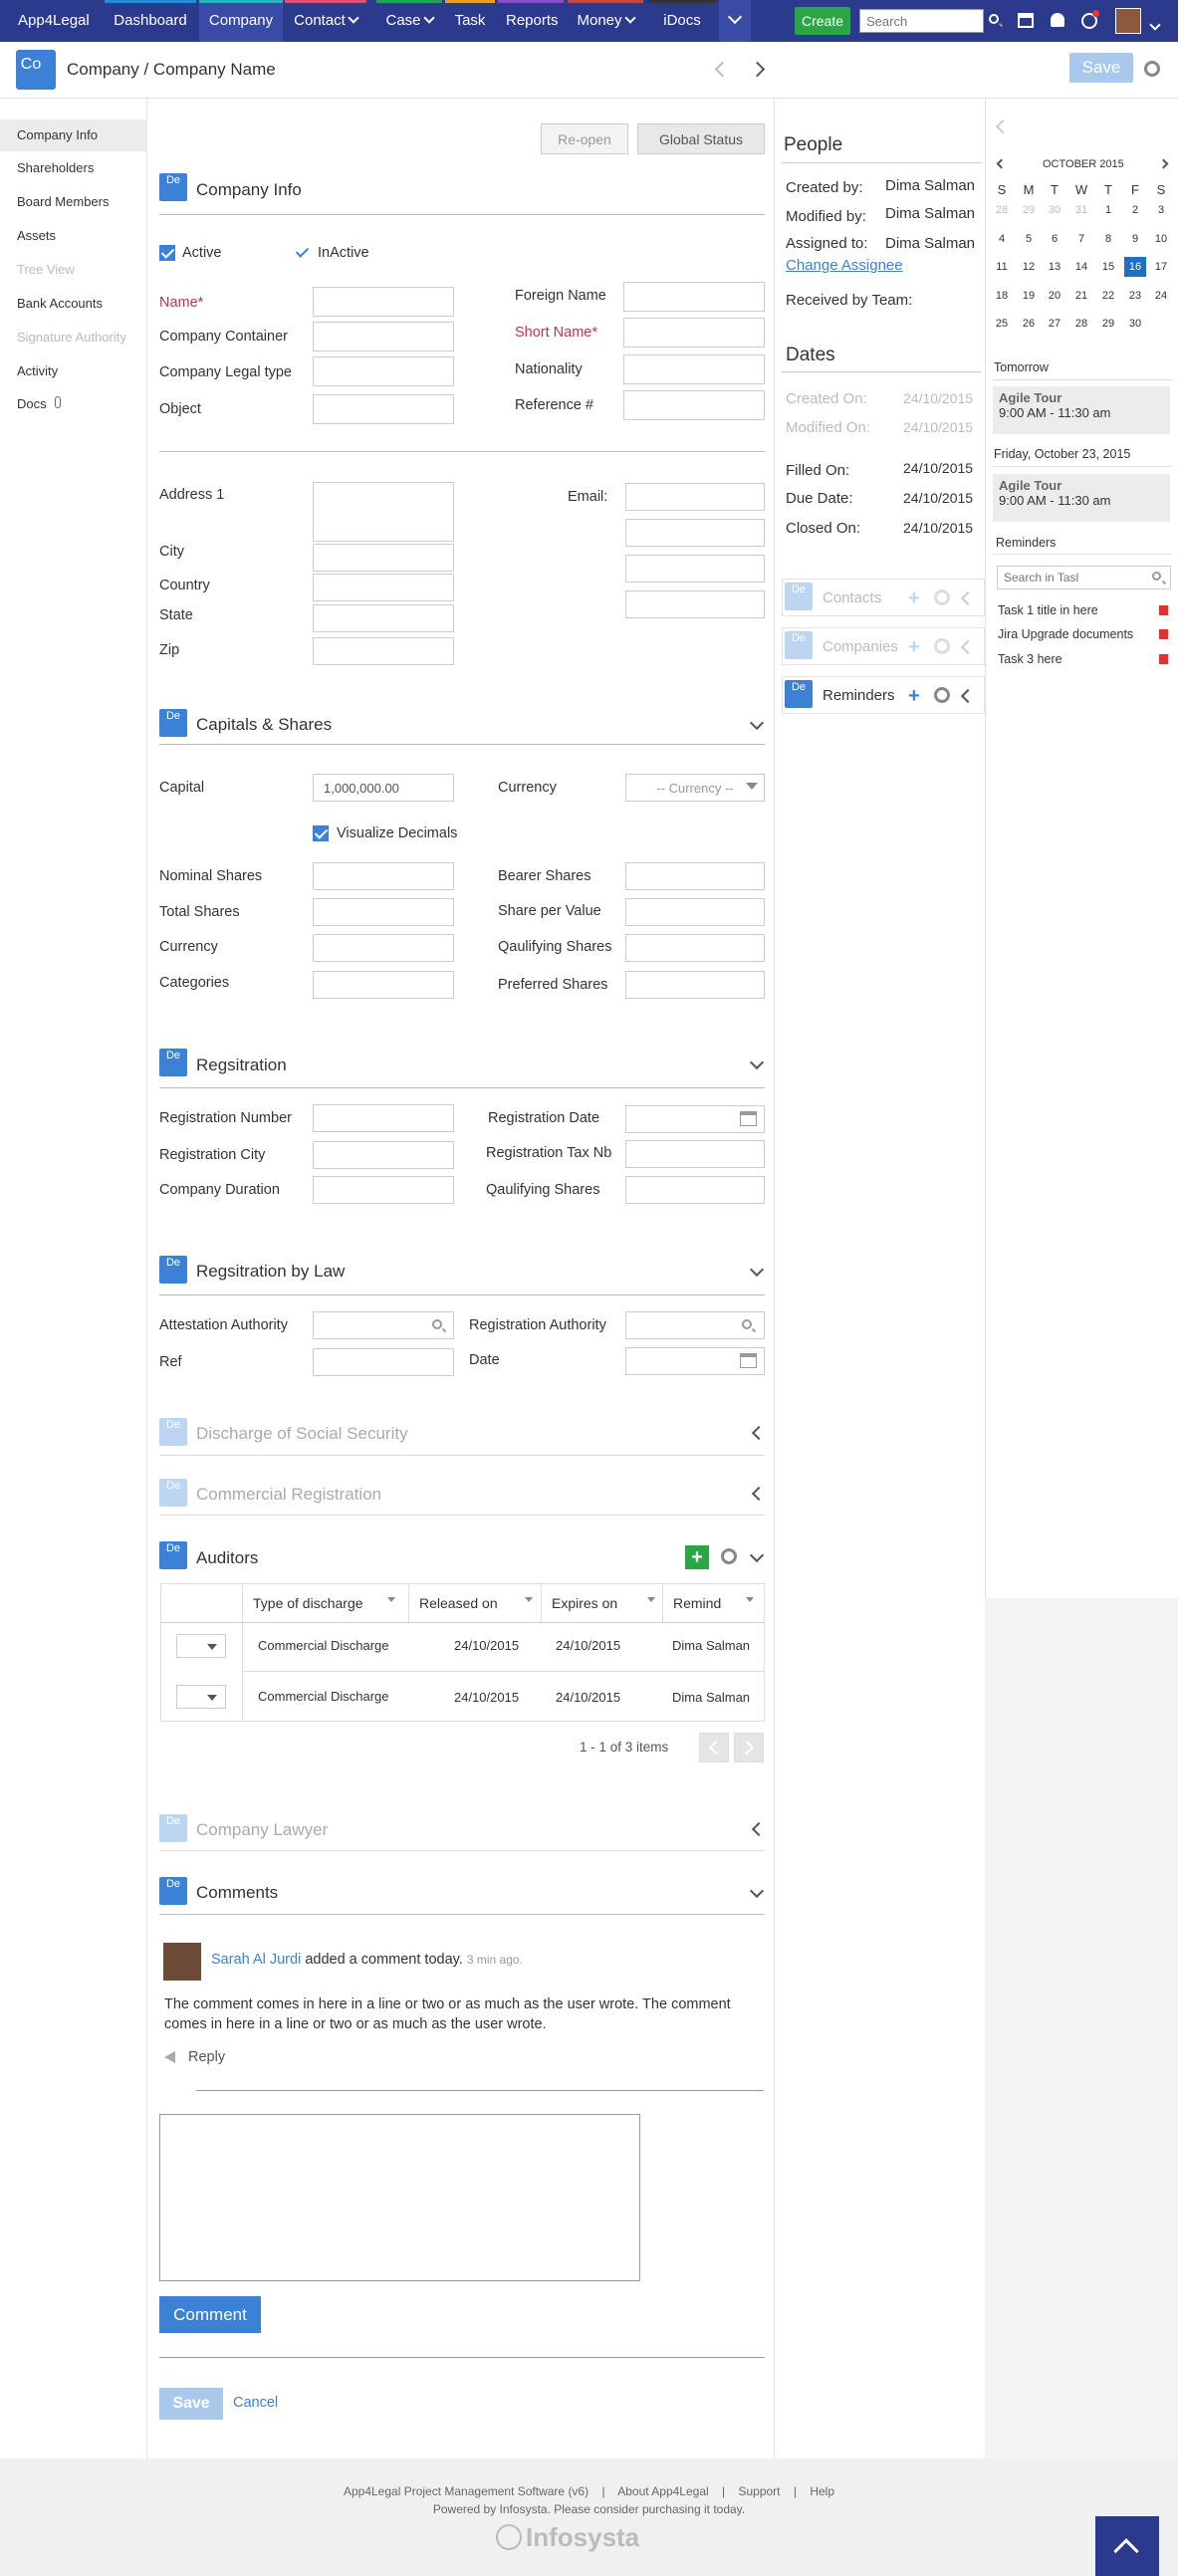 Image resolution: width=1178 pixels, height=2576 pixels. What do you see at coordinates (167, 253) in the screenshot?
I see `active-checkbox` at bounding box center [167, 253].